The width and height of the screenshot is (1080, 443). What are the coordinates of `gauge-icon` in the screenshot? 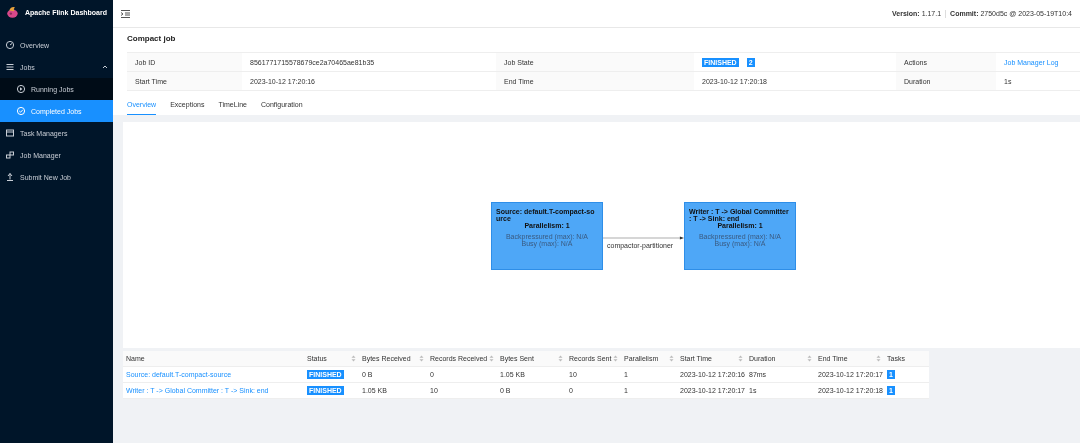 It's located at (10, 45).